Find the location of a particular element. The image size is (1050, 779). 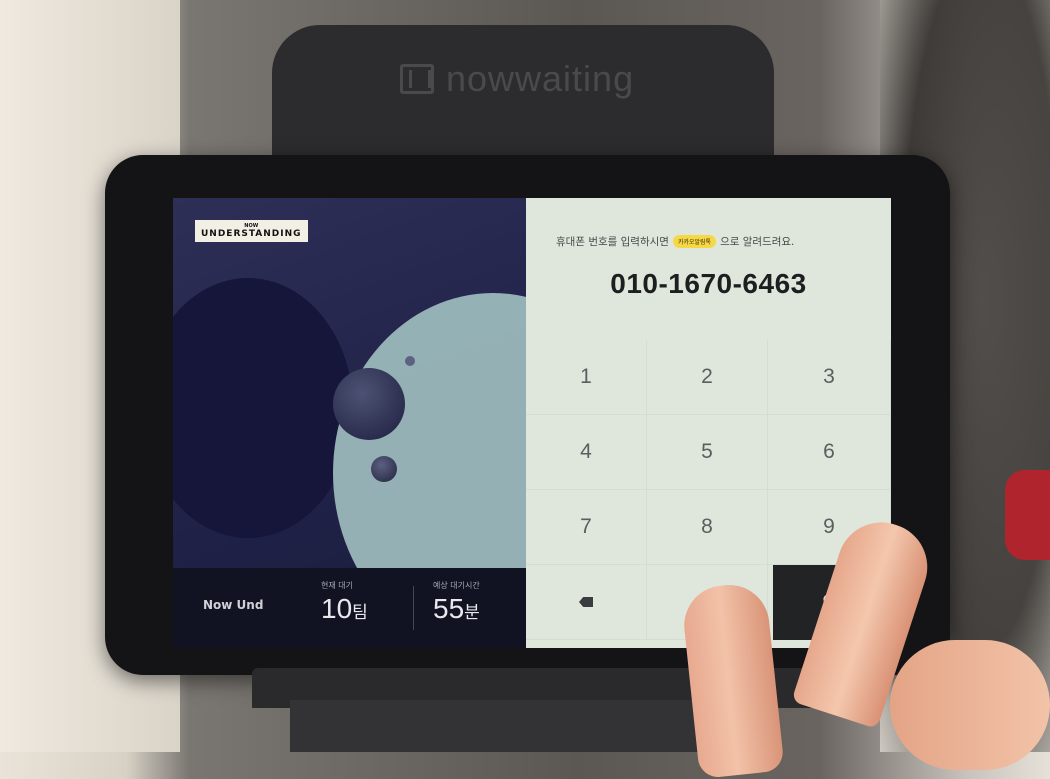

waiting-status-bar: Now Und 현재 대기 10팀 예상 대기시간 55분 is located at coordinates (349, 608).